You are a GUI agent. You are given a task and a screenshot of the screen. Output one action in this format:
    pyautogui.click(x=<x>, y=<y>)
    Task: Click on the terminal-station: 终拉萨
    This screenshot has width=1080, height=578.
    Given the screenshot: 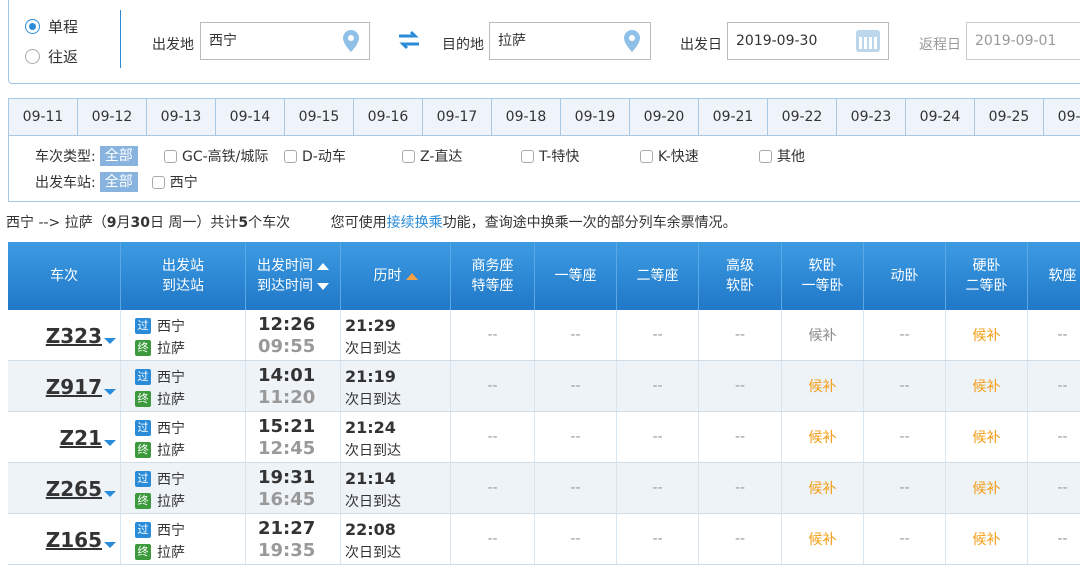 What is the action you would take?
    pyautogui.click(x=160, y=552)
    